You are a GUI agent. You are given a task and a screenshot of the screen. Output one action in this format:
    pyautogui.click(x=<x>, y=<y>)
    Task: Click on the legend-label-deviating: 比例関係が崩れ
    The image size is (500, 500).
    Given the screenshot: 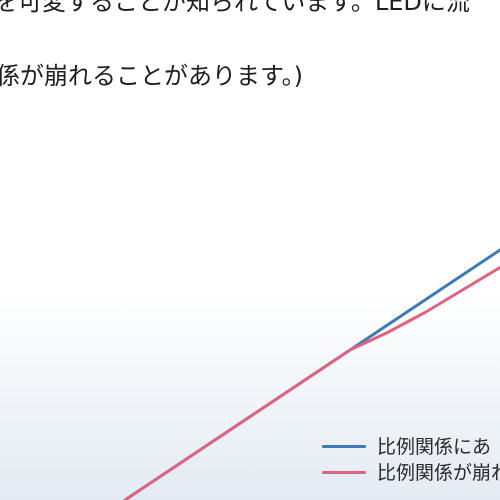 What is the action you would take?
    pyautogui.click(x=438, y=473)
    